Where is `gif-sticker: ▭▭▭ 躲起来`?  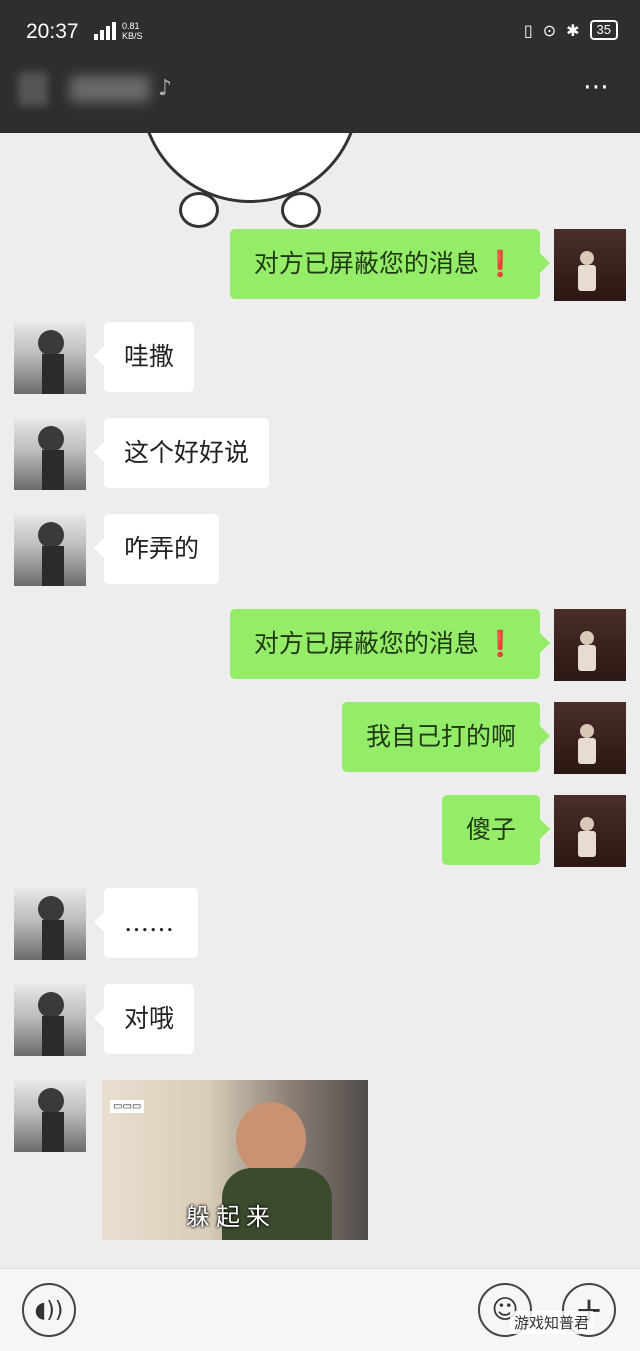 gif-sticker: ▭▭▭ 躲起来 is located at coordinates (235, 1160).